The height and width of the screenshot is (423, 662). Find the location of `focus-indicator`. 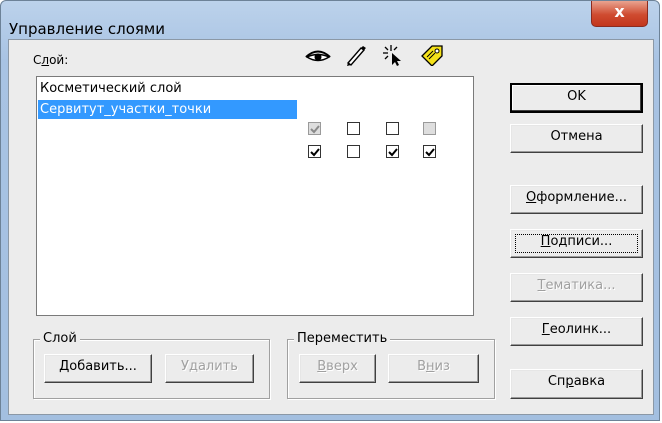

focus-indicator is located at coordinates (576, 243).